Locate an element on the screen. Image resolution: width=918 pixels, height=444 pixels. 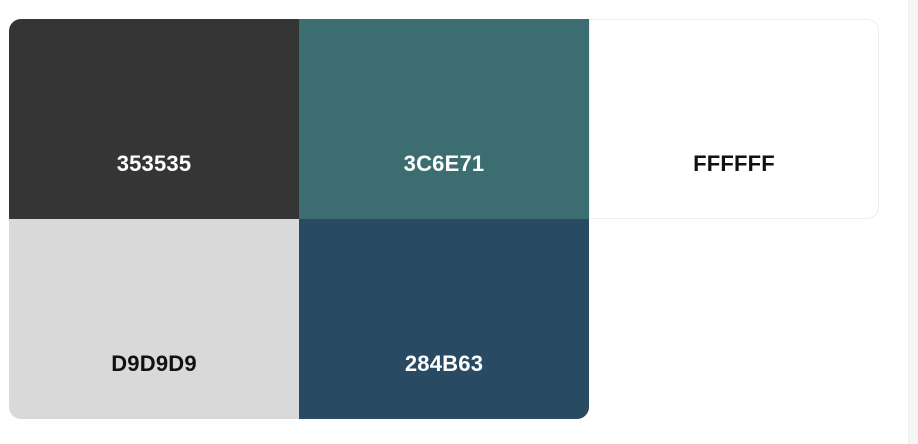
right-edge-strip is located at coordinates (913, 222).